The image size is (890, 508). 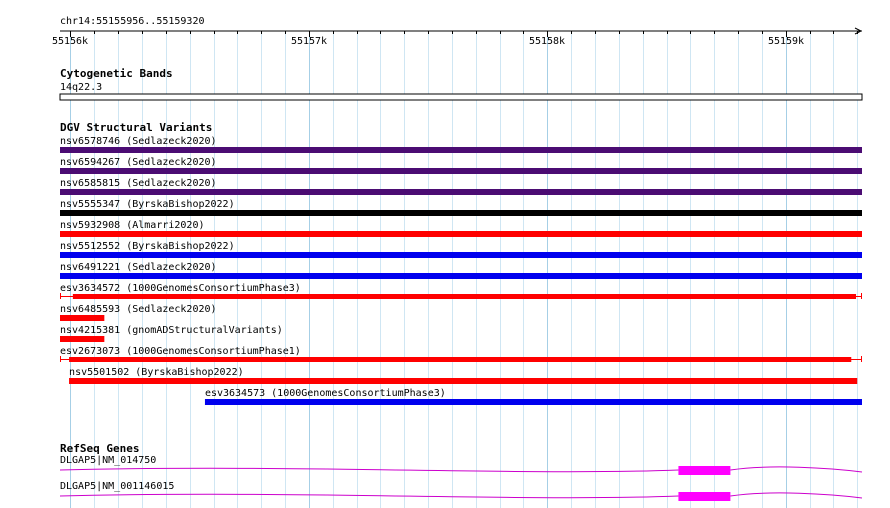 What do you see at coordinates (461, 291) in the screenshot?
I see `dgv-feature: esv3634572 (1000GenomesConsortiumPhase3)` at bounding box center [461, 291].